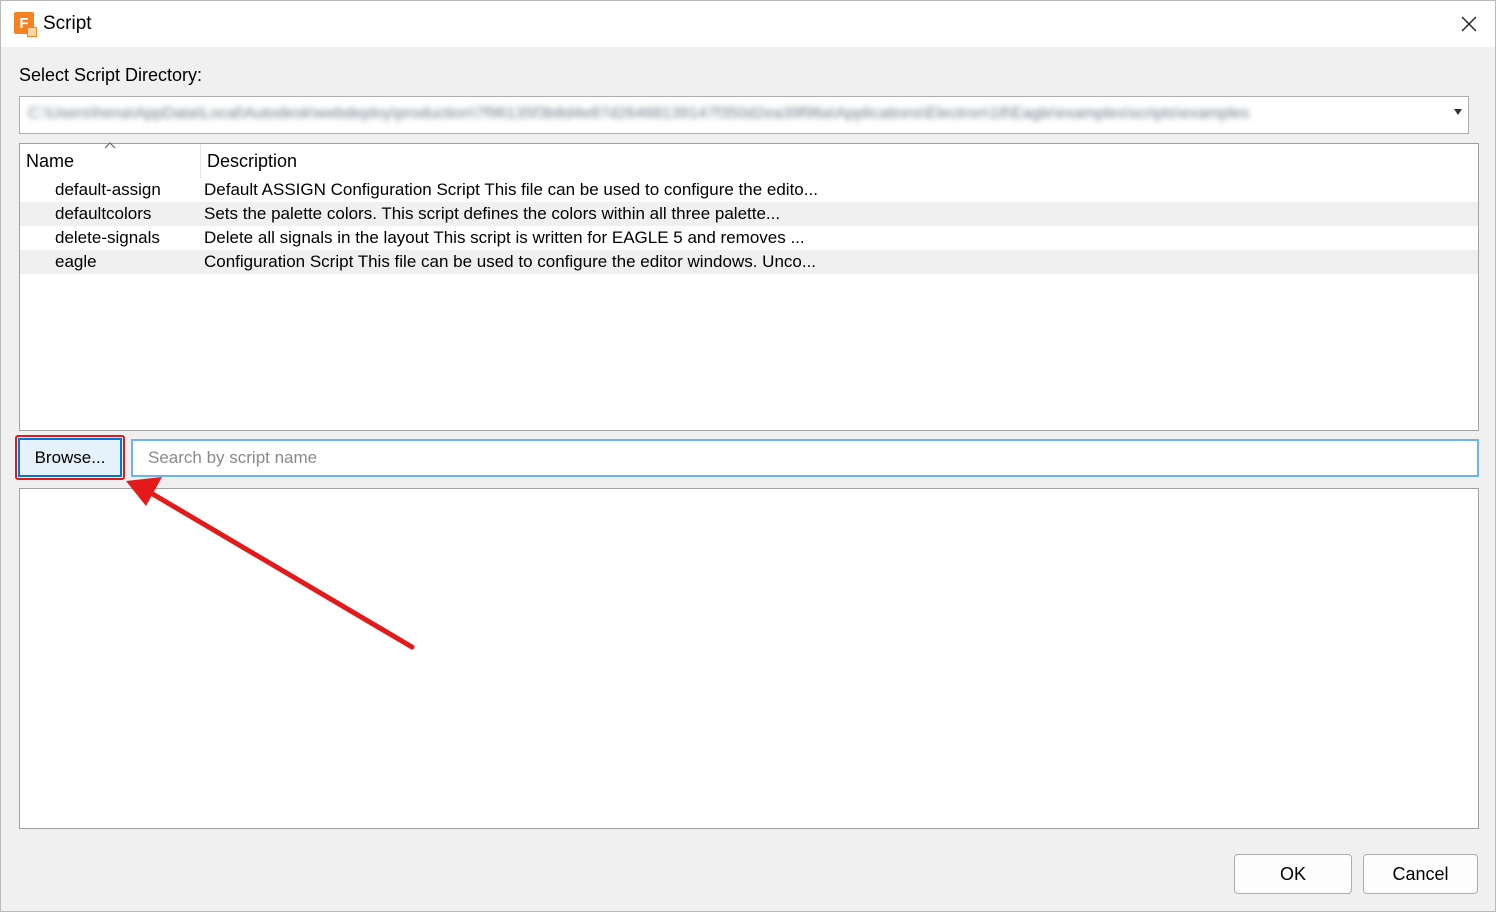 The height and width of the screenshot is (912, 1496). Describe the element at coordinates (1420, 874) in the screenshot. I see `cancel-button: Cancel` at that location.